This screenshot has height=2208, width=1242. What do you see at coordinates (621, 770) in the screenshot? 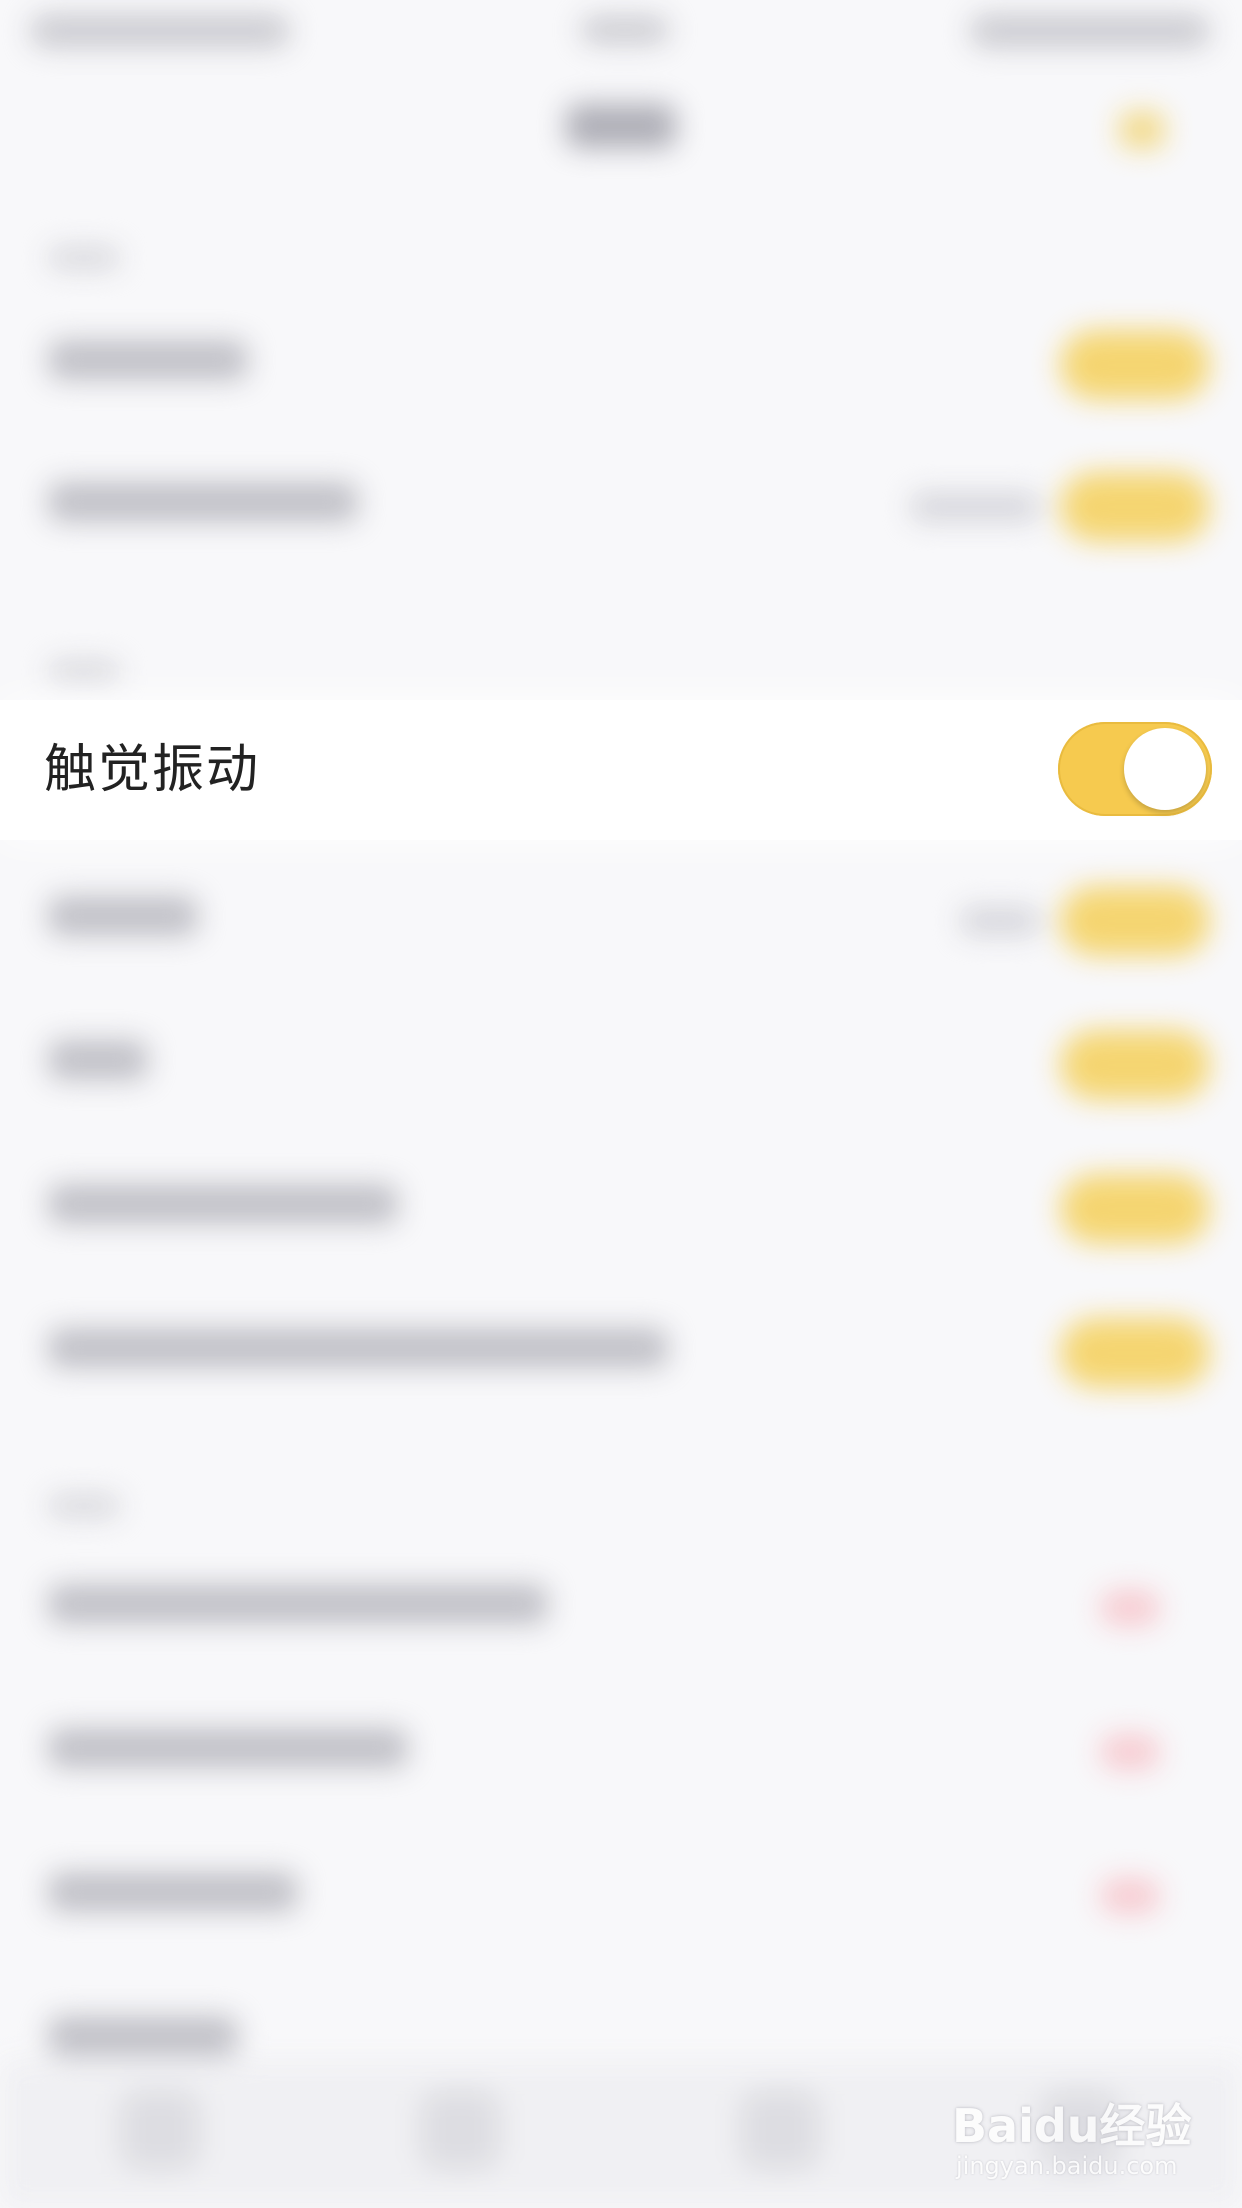
I see `setting-row-haptic-vibration: 触觉振动` at bounding box center [621, 770].